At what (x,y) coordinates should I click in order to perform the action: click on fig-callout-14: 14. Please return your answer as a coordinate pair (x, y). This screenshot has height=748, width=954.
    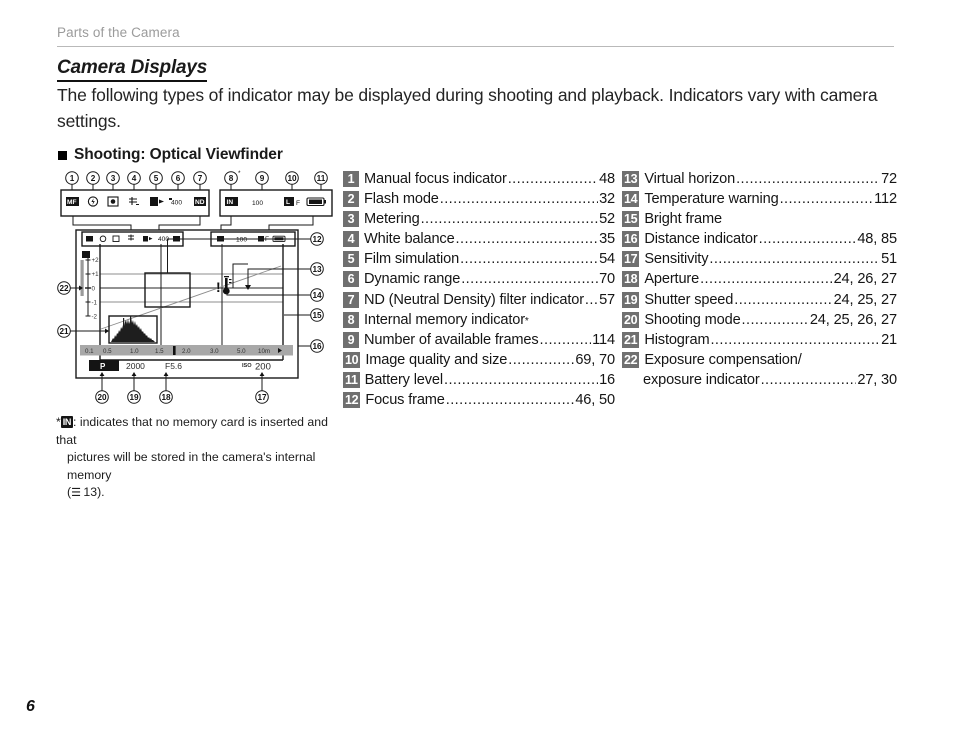
    Looking at the image, I should click on (275, 295).